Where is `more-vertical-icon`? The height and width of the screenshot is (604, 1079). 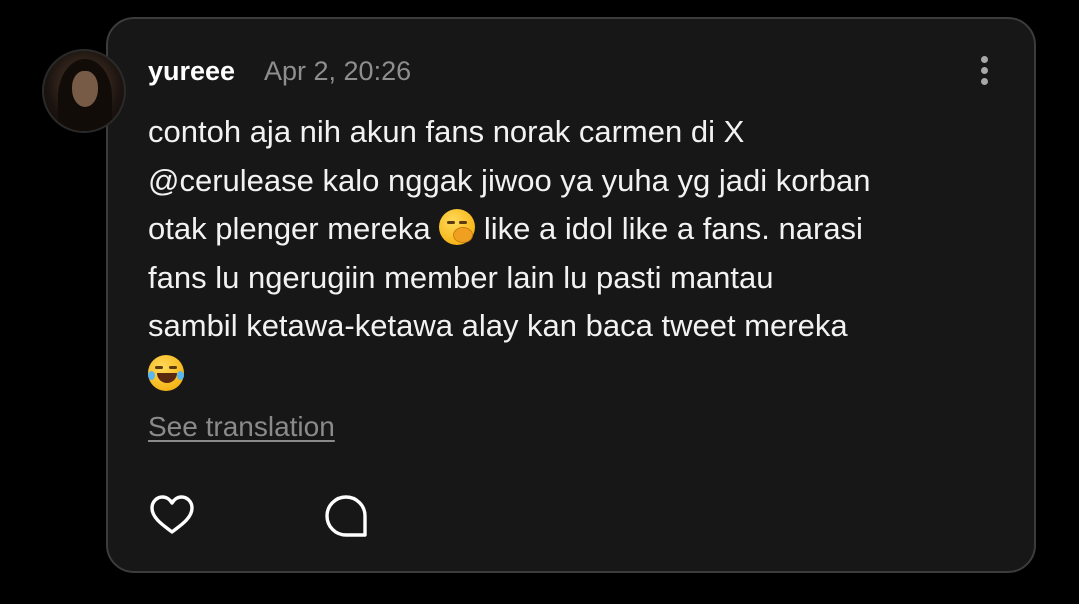 more-vertical-icon is located at coordinates (985, 71).